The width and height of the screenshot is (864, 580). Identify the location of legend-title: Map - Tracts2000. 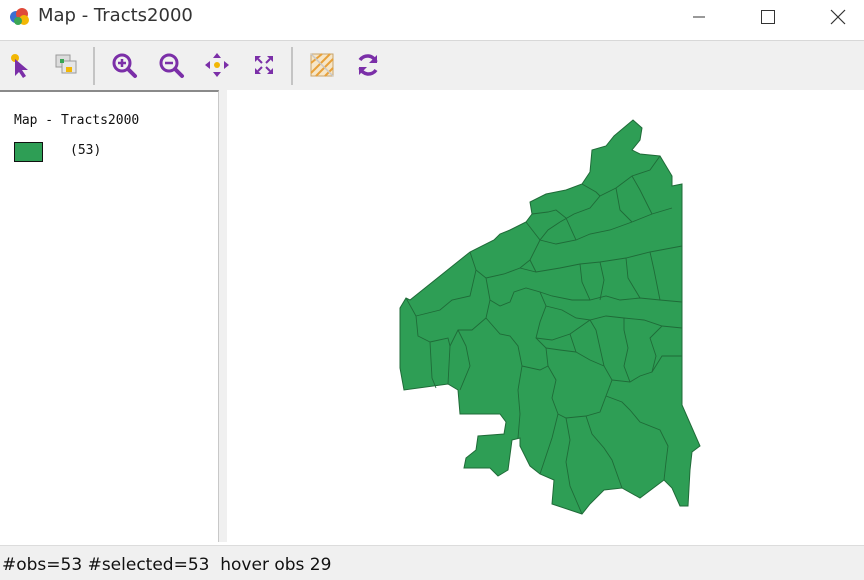
(77, 120).